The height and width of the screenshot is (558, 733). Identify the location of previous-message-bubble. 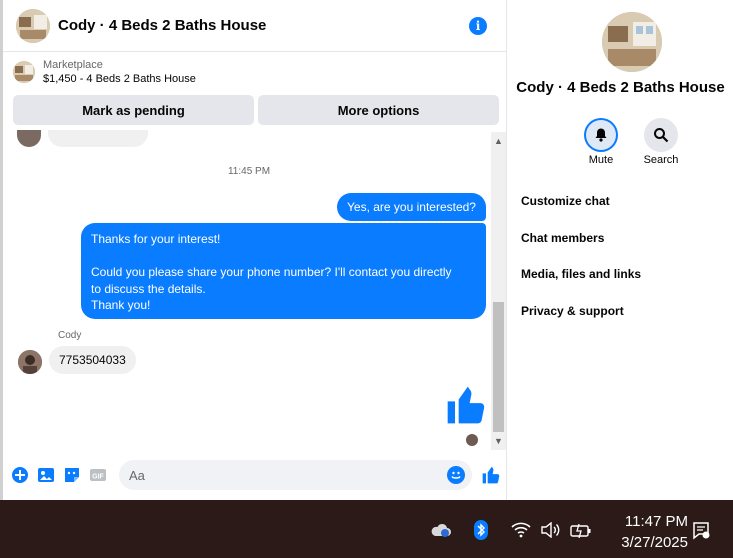
(98, 138).